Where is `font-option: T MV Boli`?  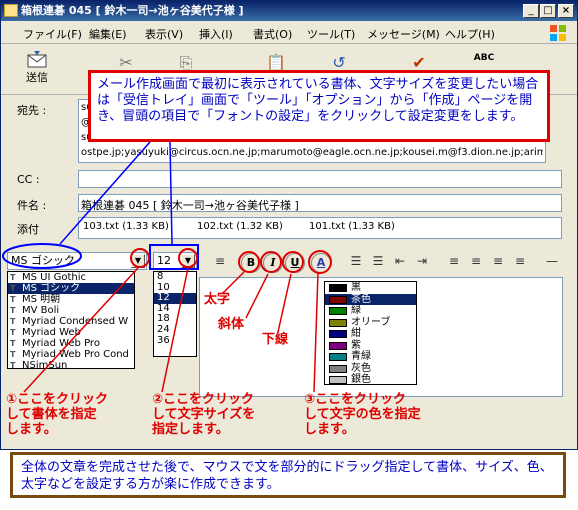 font-option: T MV Boli is located at coordinates (71, 310).